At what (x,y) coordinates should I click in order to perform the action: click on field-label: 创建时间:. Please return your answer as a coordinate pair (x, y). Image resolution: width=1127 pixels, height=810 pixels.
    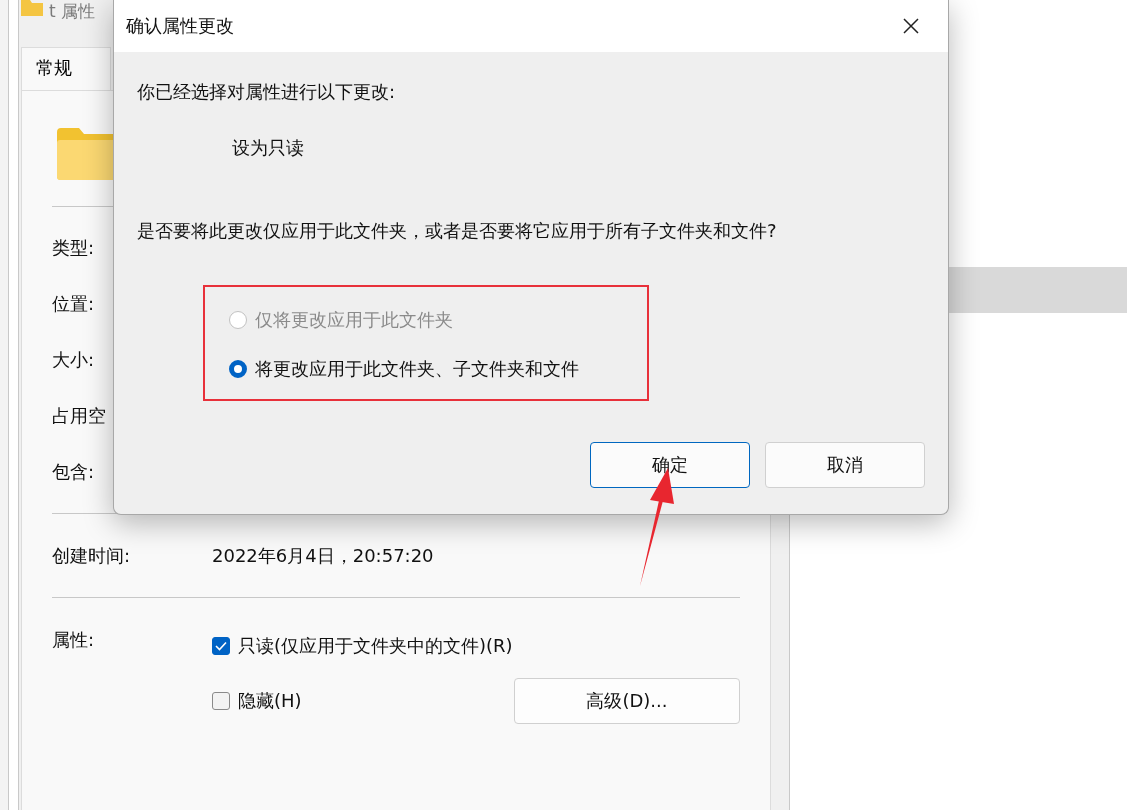
    Looking at the image, I should click on (92, 555).